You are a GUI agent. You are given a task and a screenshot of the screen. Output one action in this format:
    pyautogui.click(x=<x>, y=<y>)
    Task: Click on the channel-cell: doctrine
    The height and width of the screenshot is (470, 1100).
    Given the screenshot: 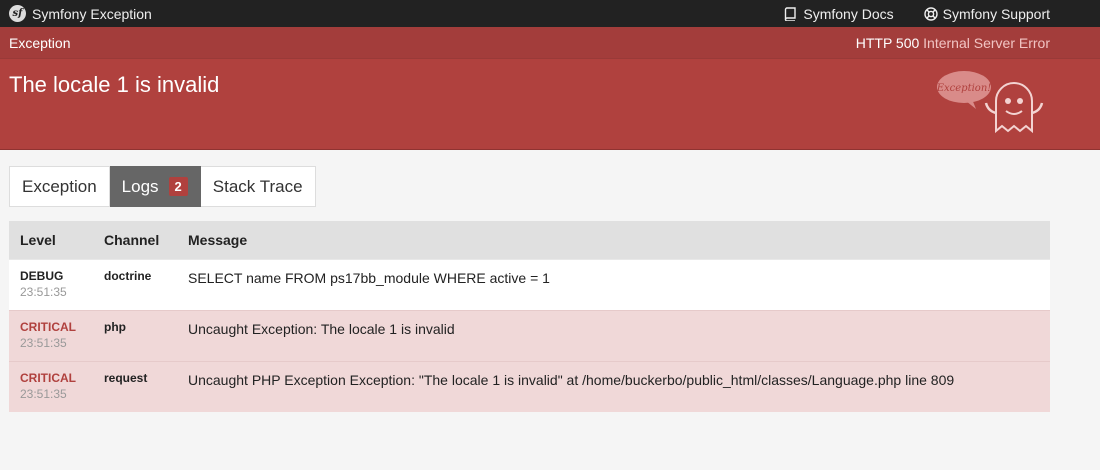 What is the action you would take?
    pyautogui.click(x=135, y=284)
    